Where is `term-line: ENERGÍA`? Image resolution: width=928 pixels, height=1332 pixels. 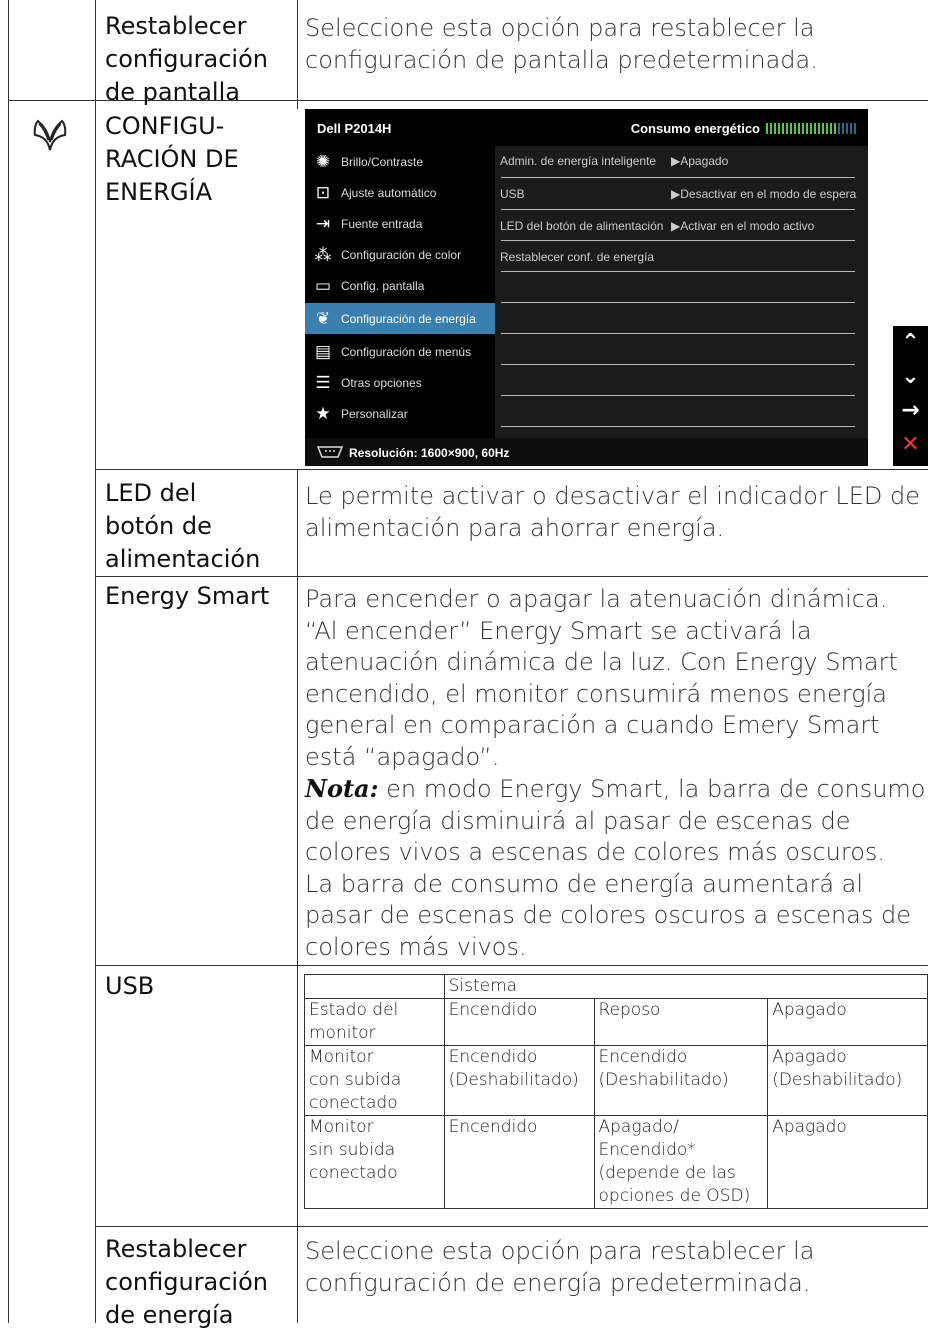
term-line: ENERGÍA is located at coordinates (159, 192).